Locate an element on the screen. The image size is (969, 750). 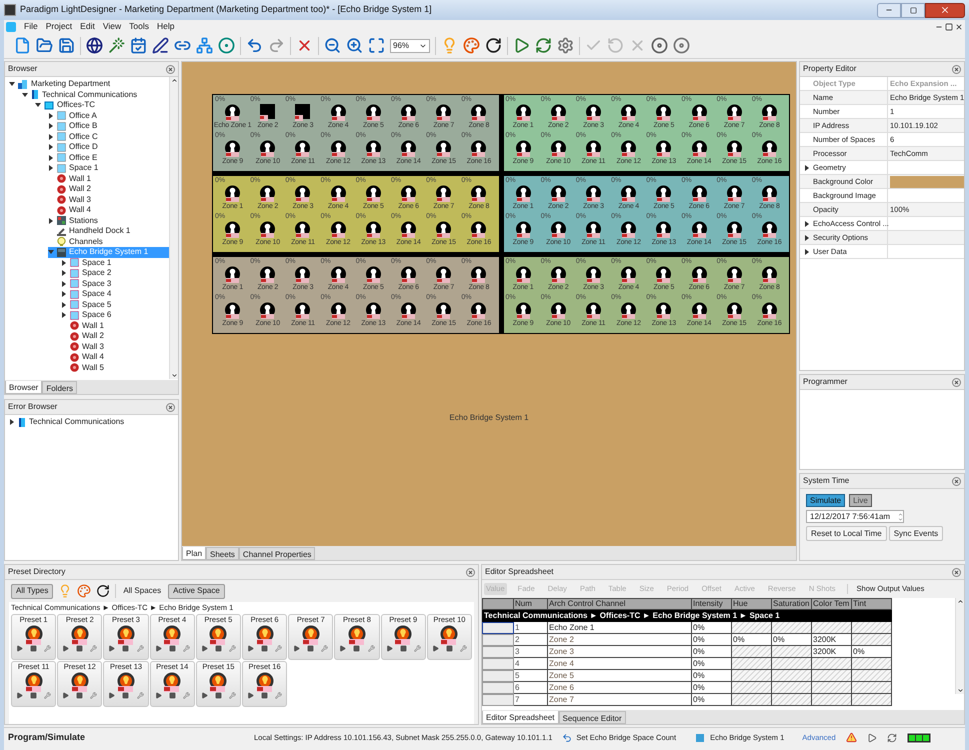
tab: Editor Spreadsheet is located at coordinates (520, 717).